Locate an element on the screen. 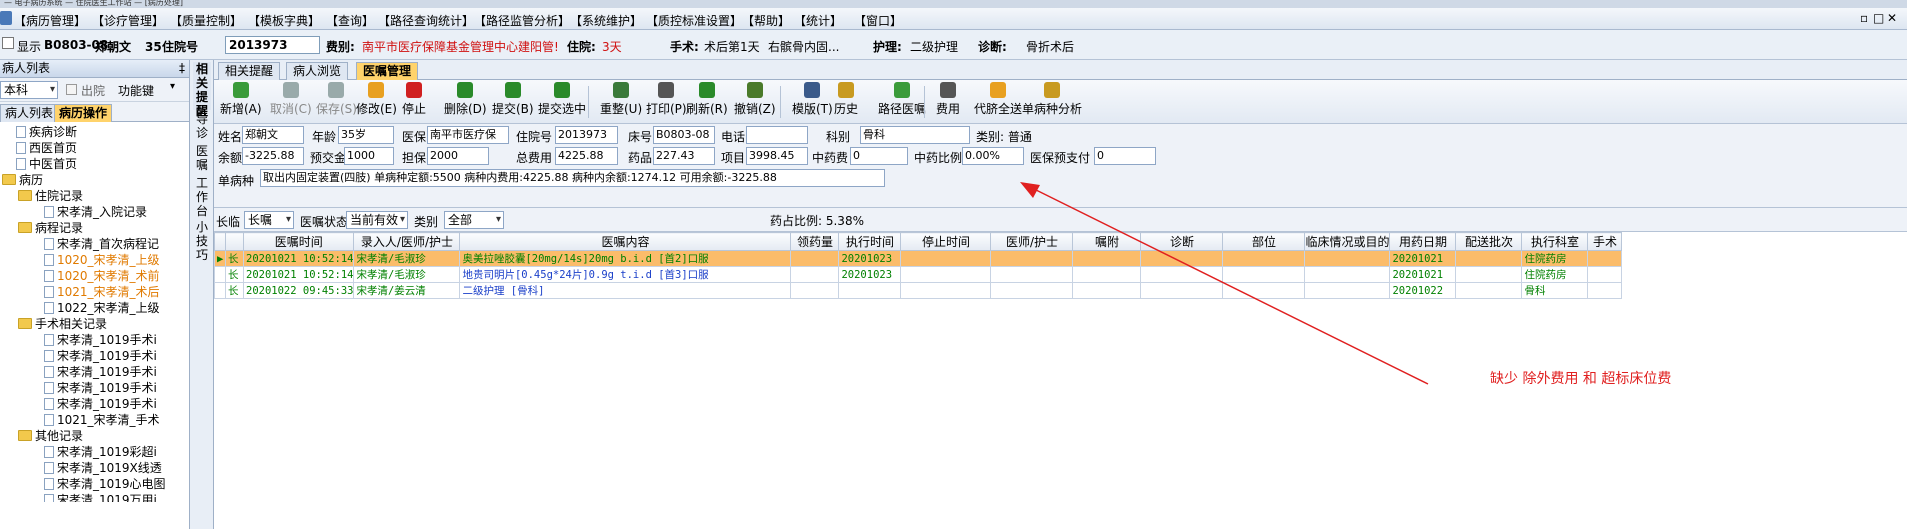  column-header: 执行科室 is located at coordinates (1555, 241).